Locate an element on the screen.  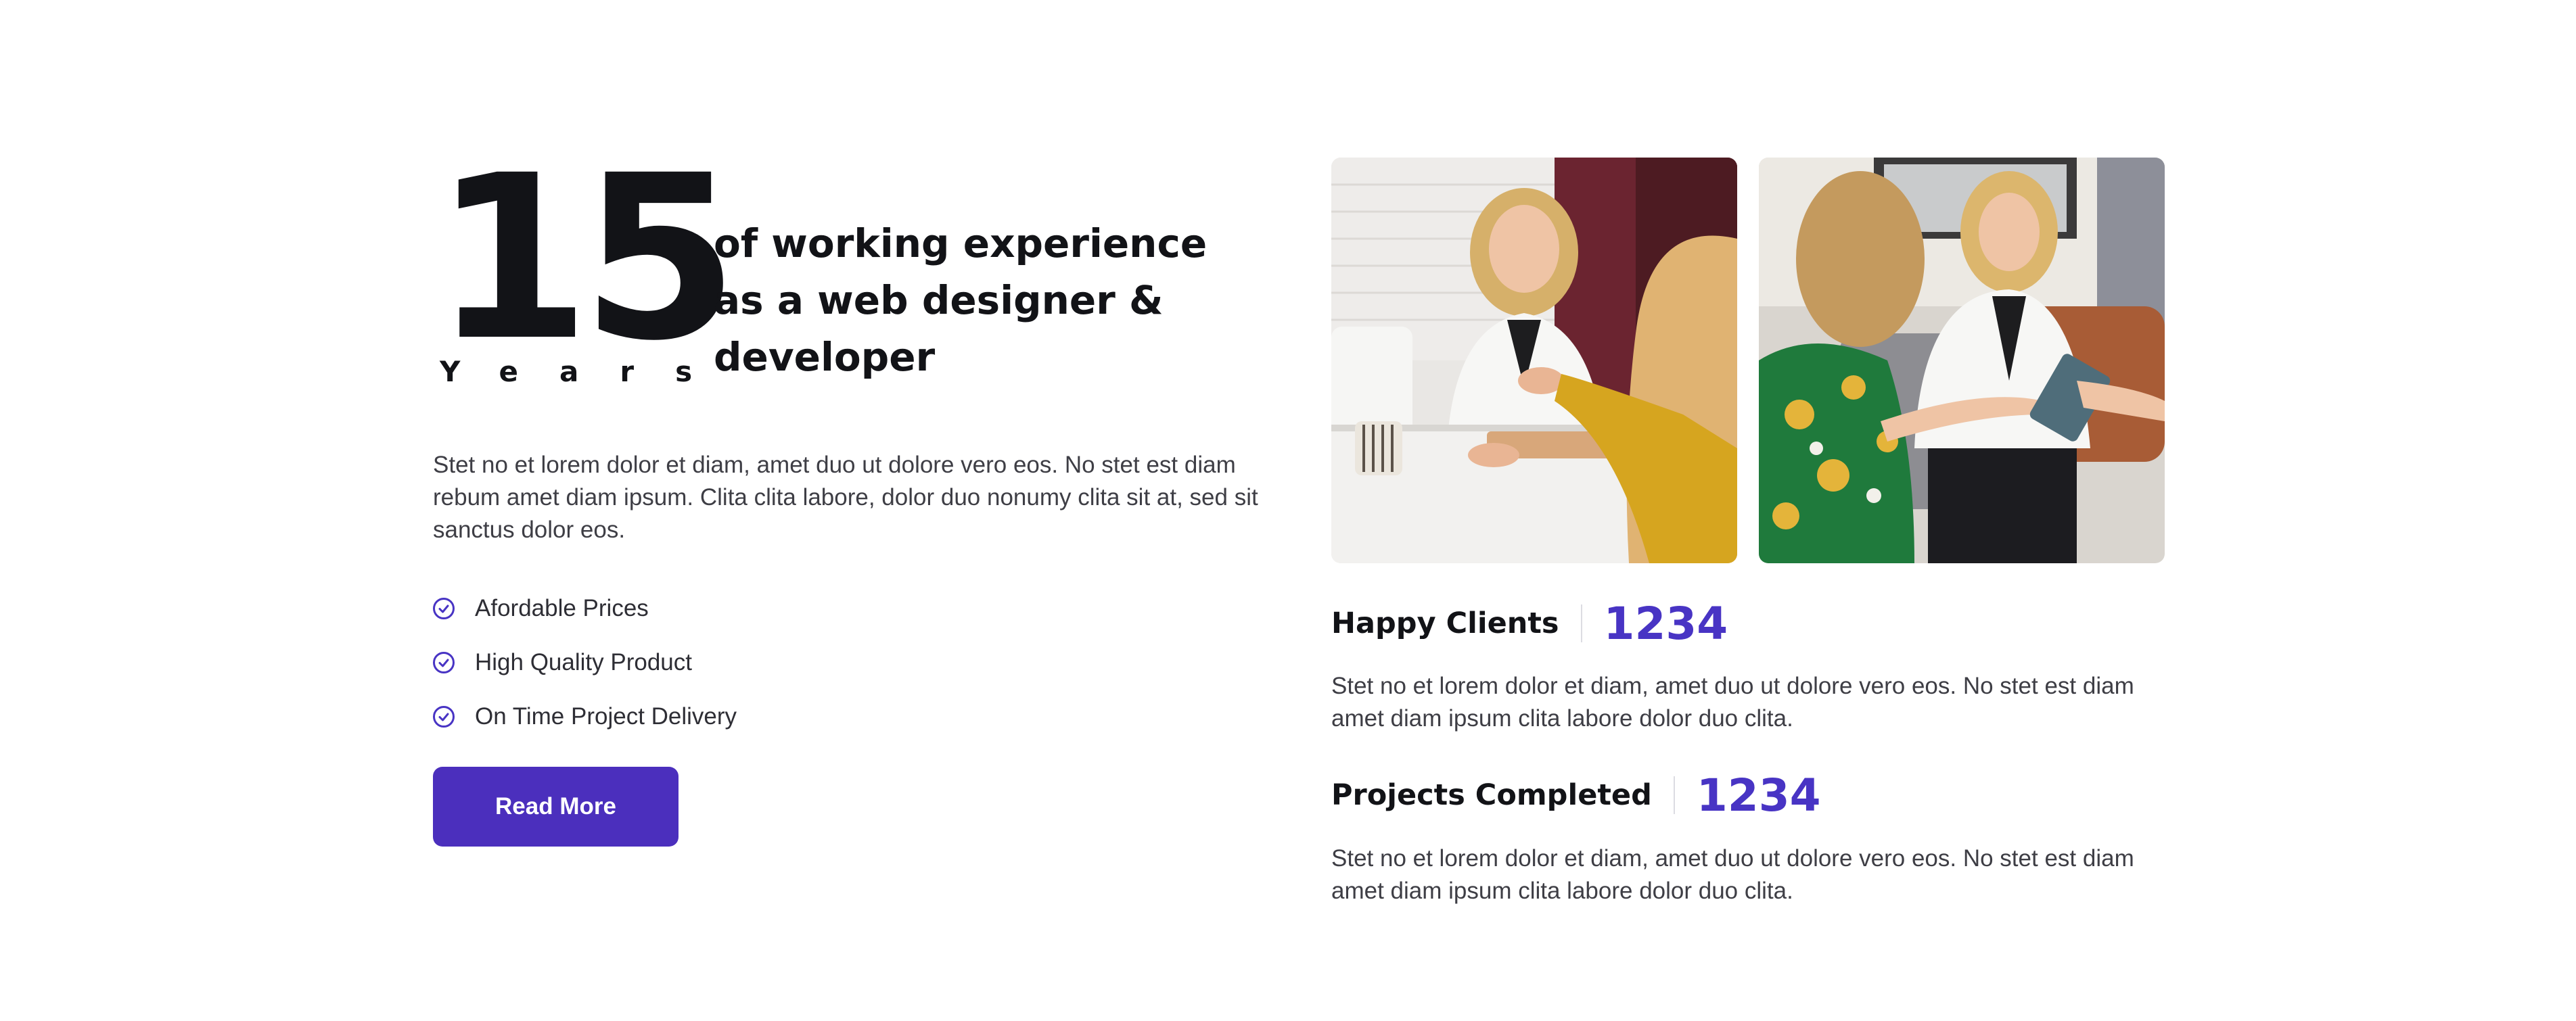
years-label: Years is located at coordinates (587, 372).